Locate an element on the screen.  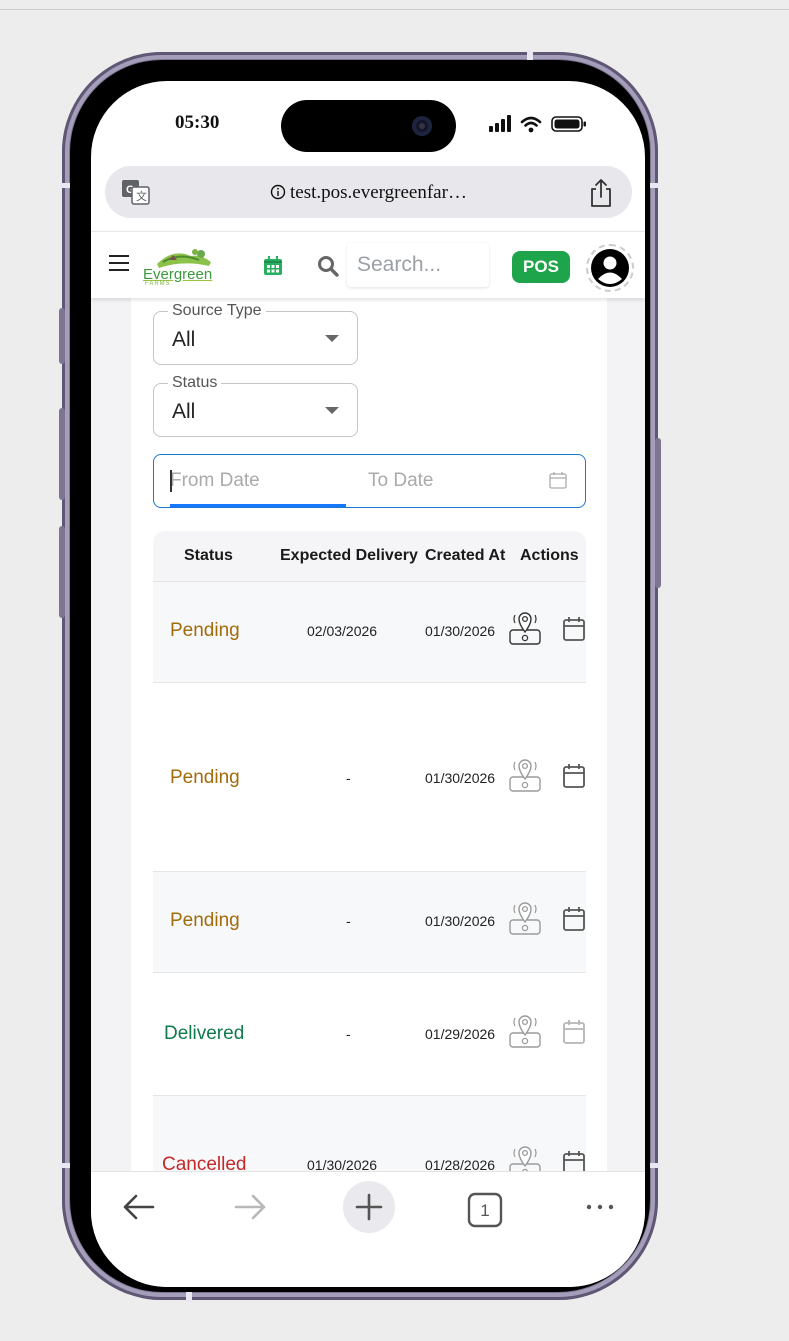
table-row: Pending 02/03/2026 01/30/2026 is located at coordinates (369, 632).